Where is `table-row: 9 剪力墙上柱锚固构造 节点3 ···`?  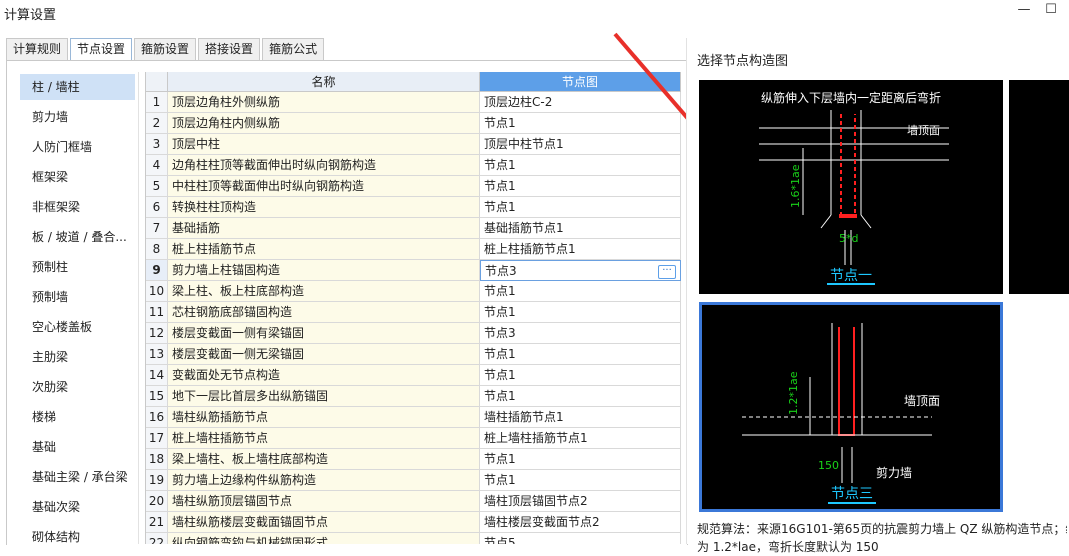
table-row: 9 剪力墙上柱锚固构造 节点3 ··· is located at coordinates (413, 270).